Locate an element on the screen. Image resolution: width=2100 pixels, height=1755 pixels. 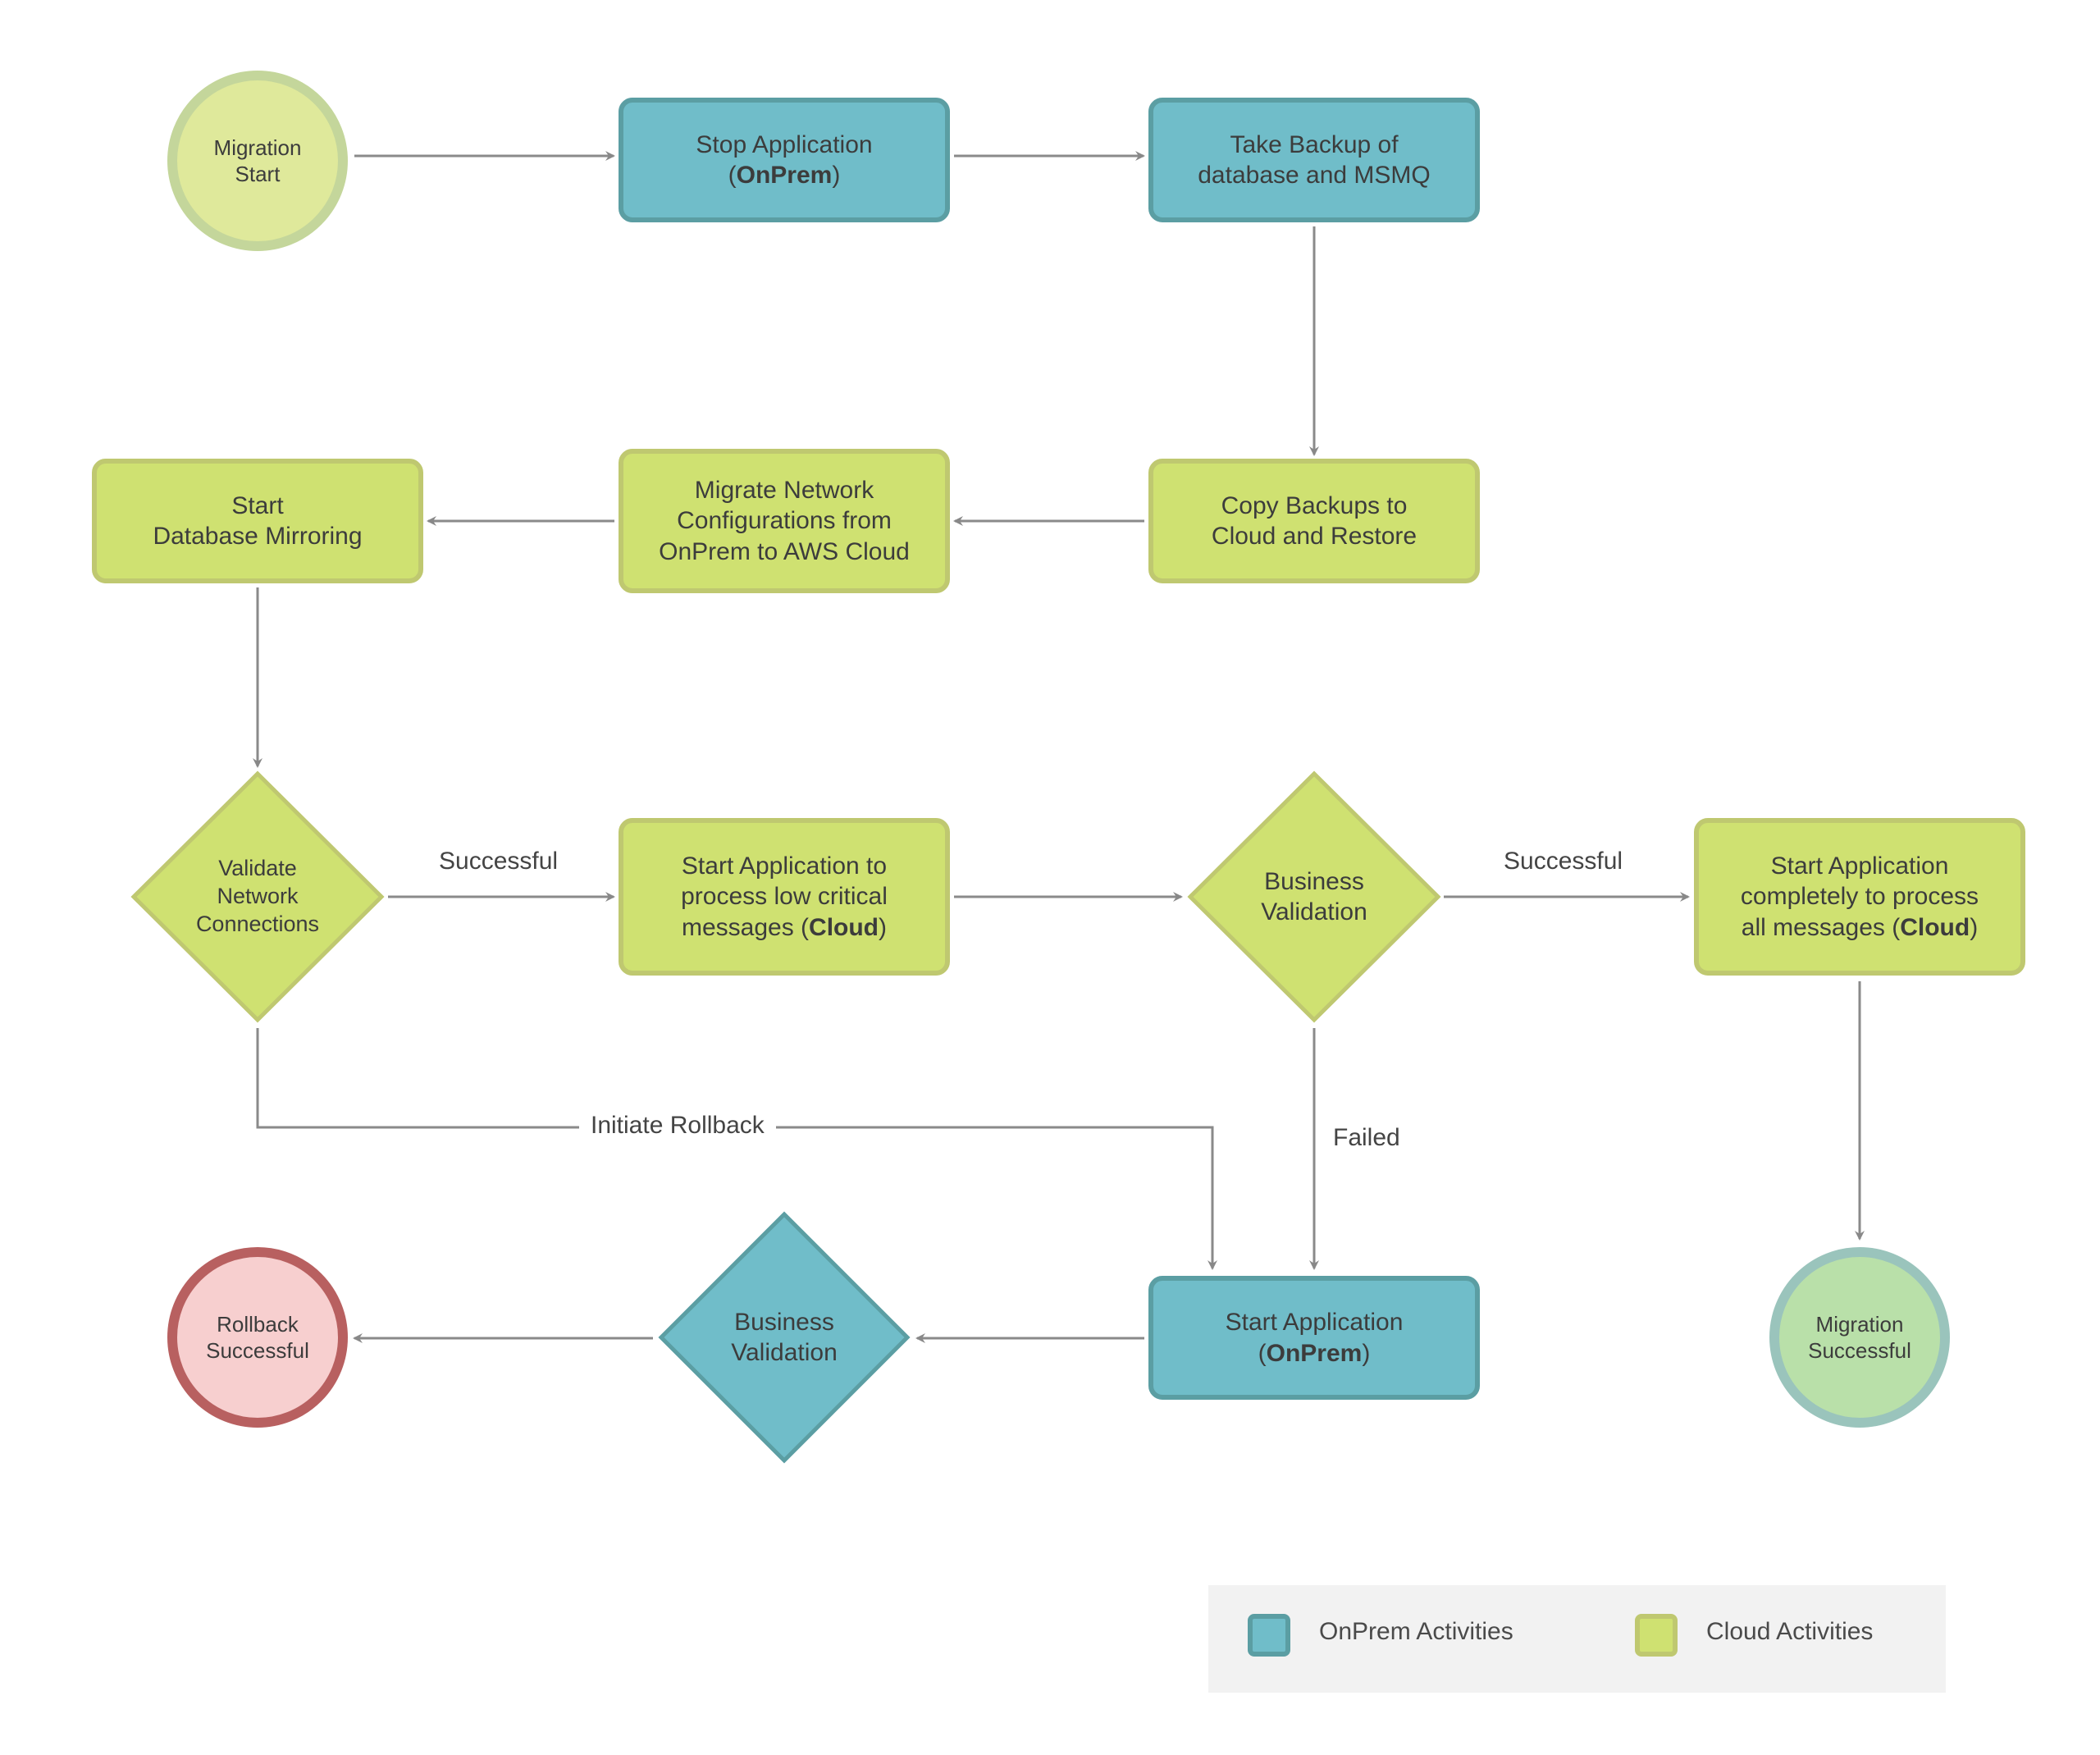
edge-label-successful-validate: Successful is located at coordinates (499, 861).